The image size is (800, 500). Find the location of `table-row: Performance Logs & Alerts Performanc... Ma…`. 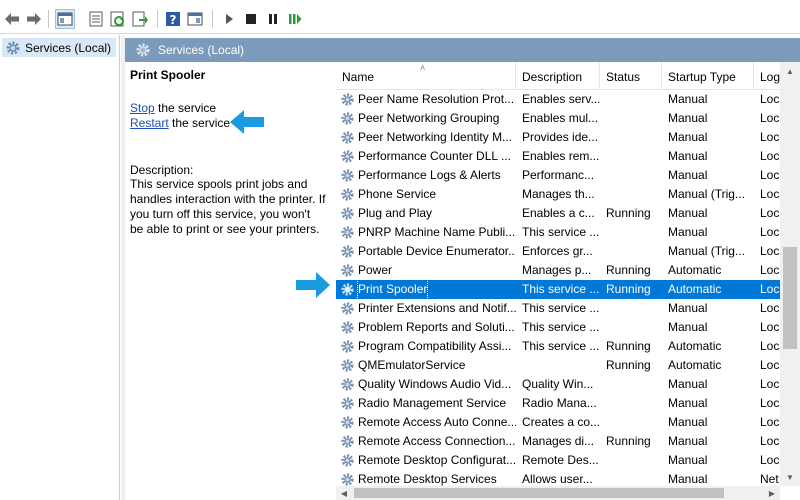

table-row: Performance Logs & Alerts Performanc... Ma… is located at coordinates (558, 175).